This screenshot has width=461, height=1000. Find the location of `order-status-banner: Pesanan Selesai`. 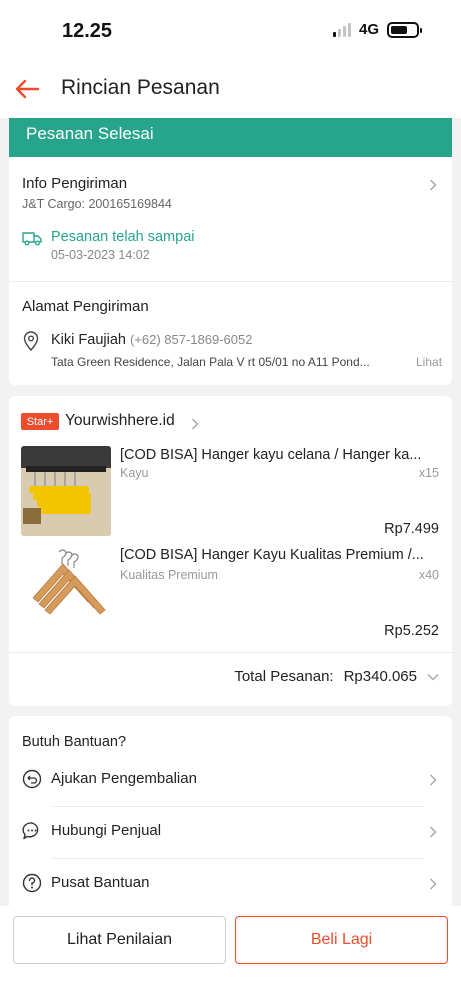

order-status-banner: Pesanan Selesai is located at coordinates (230, 137).